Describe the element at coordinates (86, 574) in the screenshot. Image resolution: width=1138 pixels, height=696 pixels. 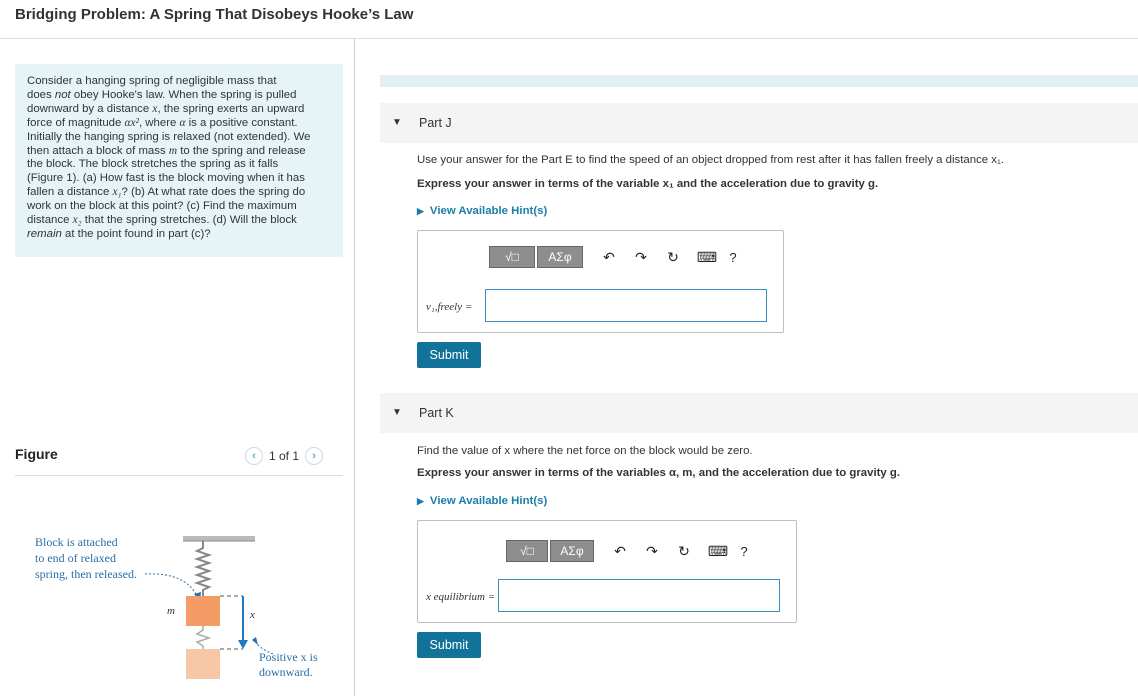
I see `figure-caption-left-3: spring, then released.` at that location.